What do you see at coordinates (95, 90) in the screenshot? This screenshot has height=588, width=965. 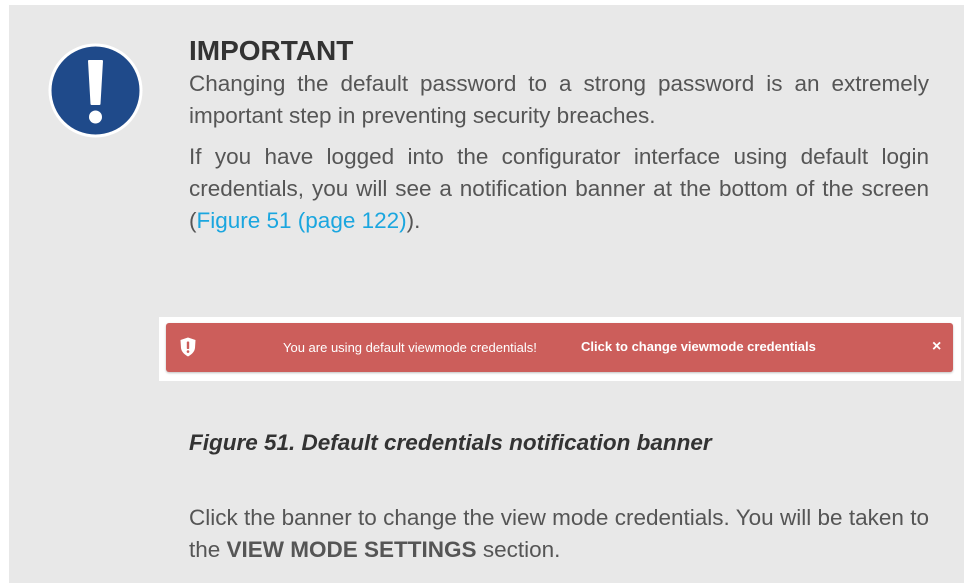 I see `exclamation-icon` at bounding box center [95, 90].